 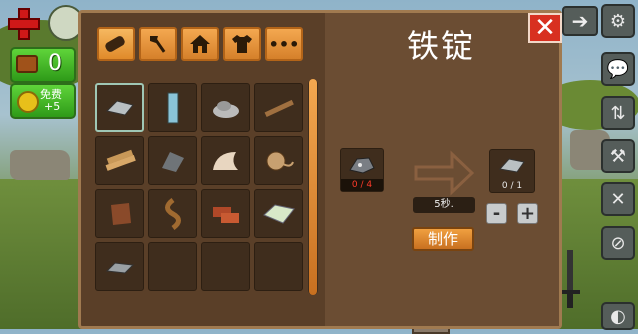 I want to click on chest-icon, so click(x=27, y=64).